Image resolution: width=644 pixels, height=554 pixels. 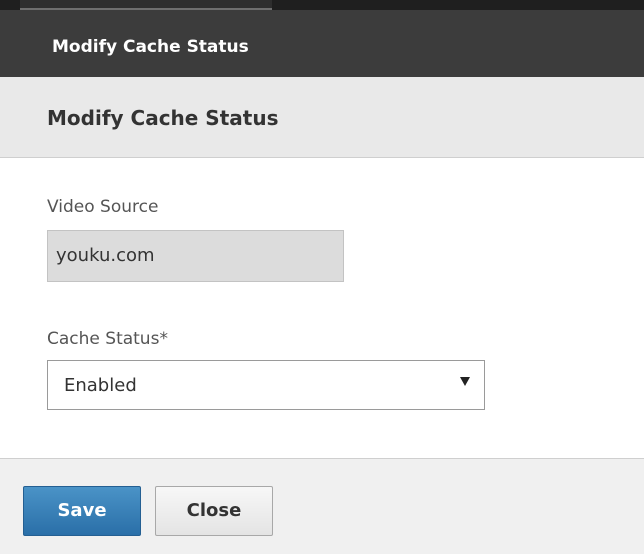 What do you see at coordinates (107, 339) in the screenshot?
I see `cache-status-label: Cache Status*` at bounding box center [107, 339].